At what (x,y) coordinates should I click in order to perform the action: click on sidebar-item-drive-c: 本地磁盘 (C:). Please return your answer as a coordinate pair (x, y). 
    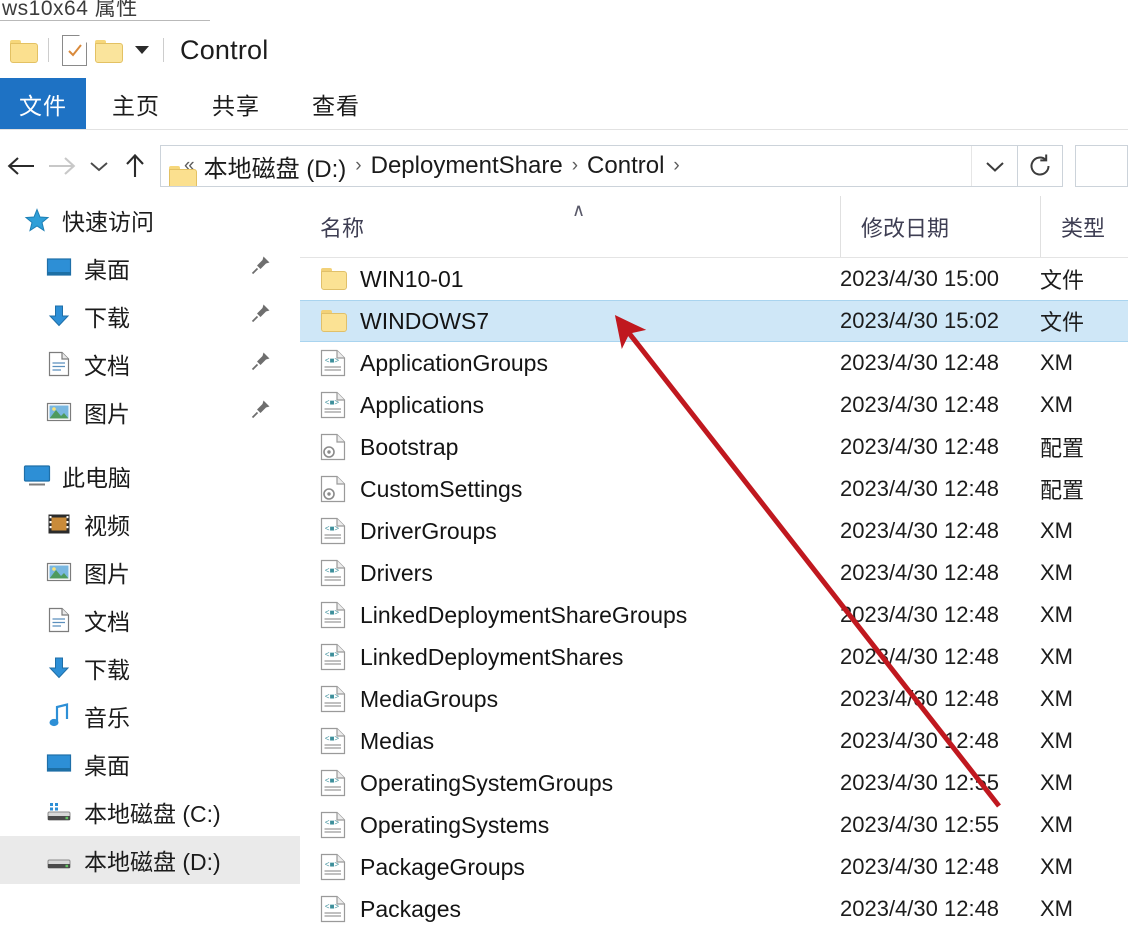
    Looking at the image, I should click on (150, 812).